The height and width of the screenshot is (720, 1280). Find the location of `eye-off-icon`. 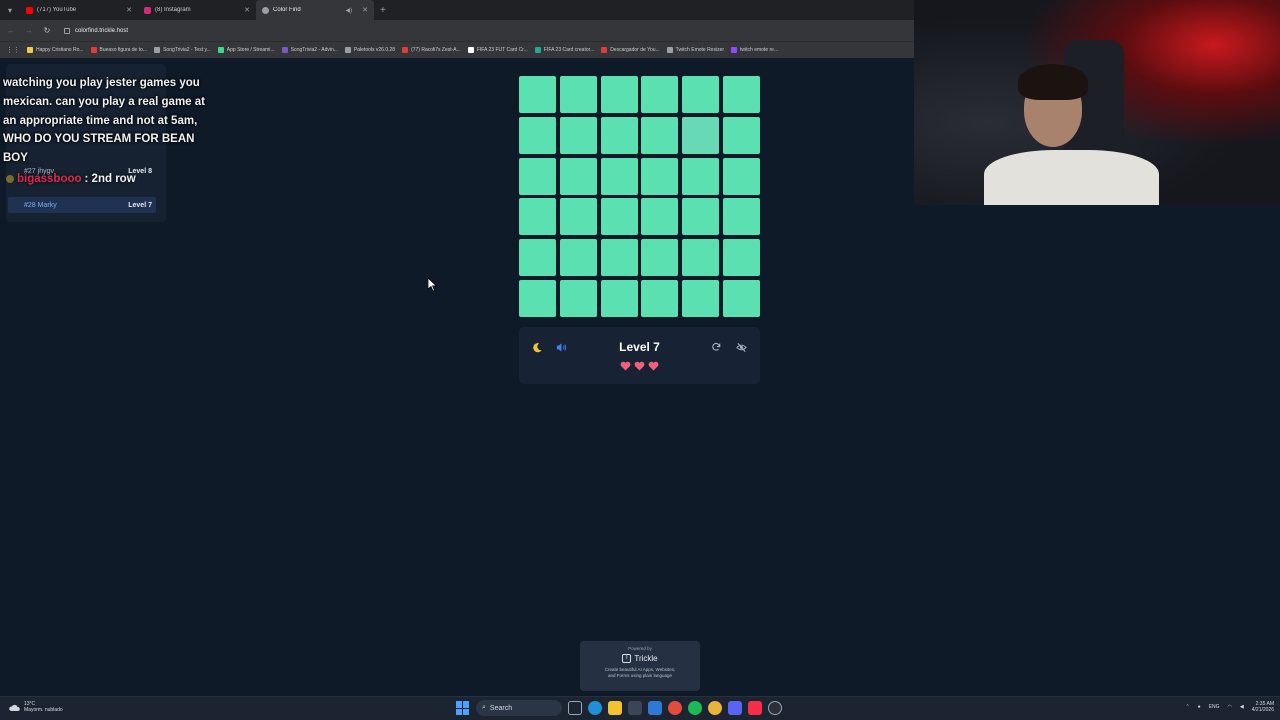

eye-off-icon is located at coordinates (741, 347).